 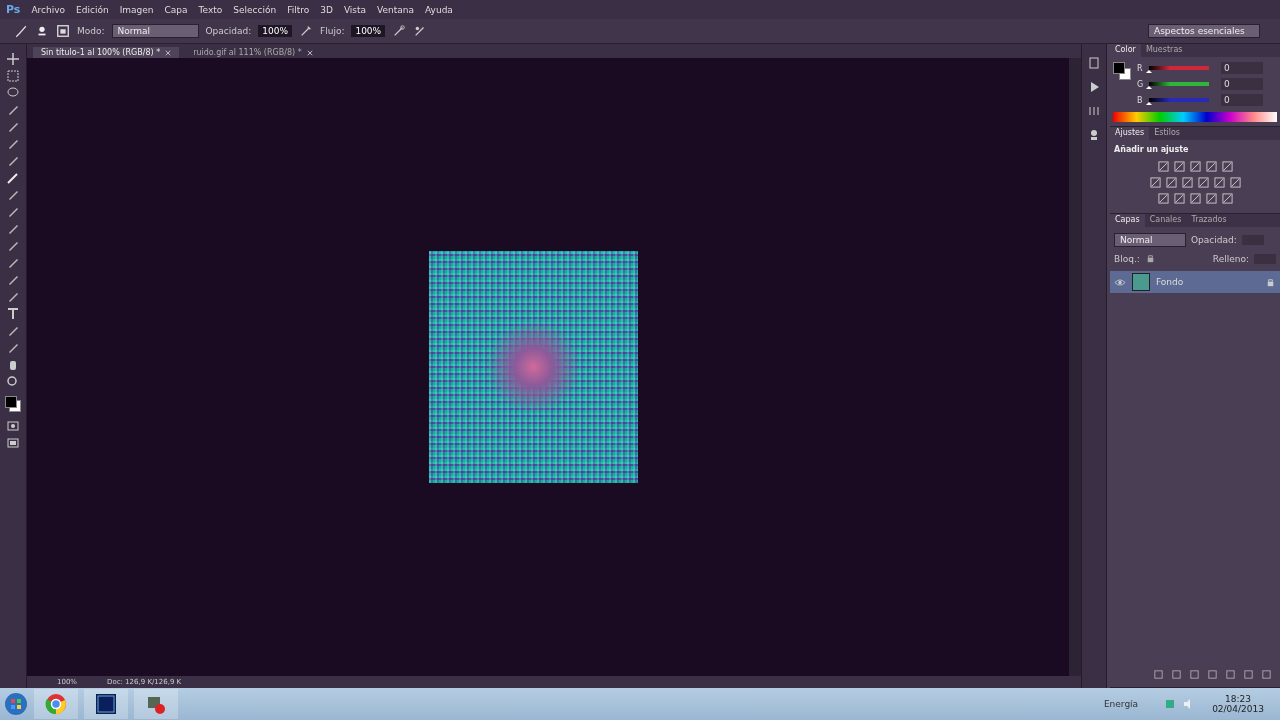 I want to click on menu-item: Capa, so click(x=176, y=9).